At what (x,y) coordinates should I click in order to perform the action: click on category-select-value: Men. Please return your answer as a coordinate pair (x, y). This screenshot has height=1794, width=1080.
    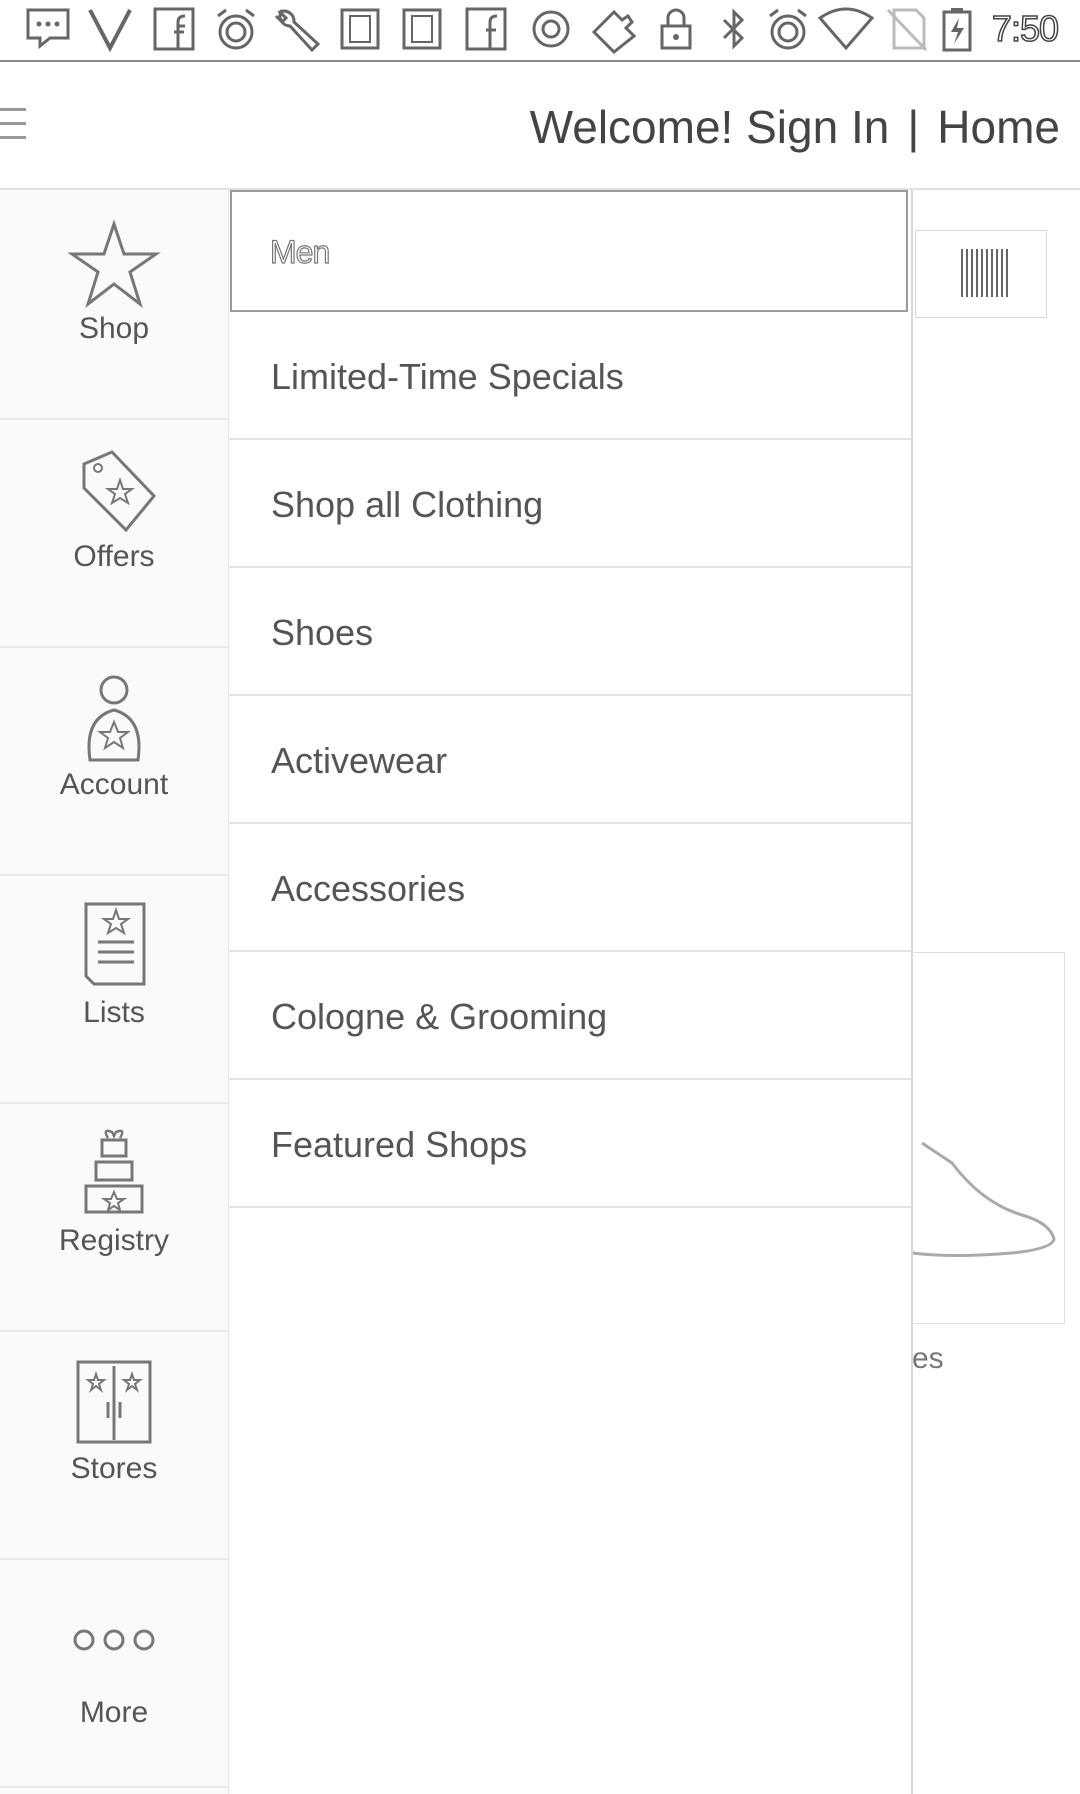
    Looking at the image, I should click on (299, 251).